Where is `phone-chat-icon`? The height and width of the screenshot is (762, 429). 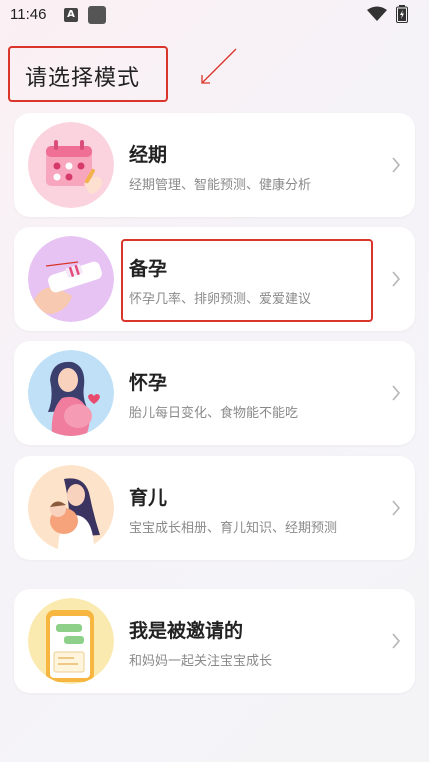
phone-chat-icon is located at coordinates (71, 641).